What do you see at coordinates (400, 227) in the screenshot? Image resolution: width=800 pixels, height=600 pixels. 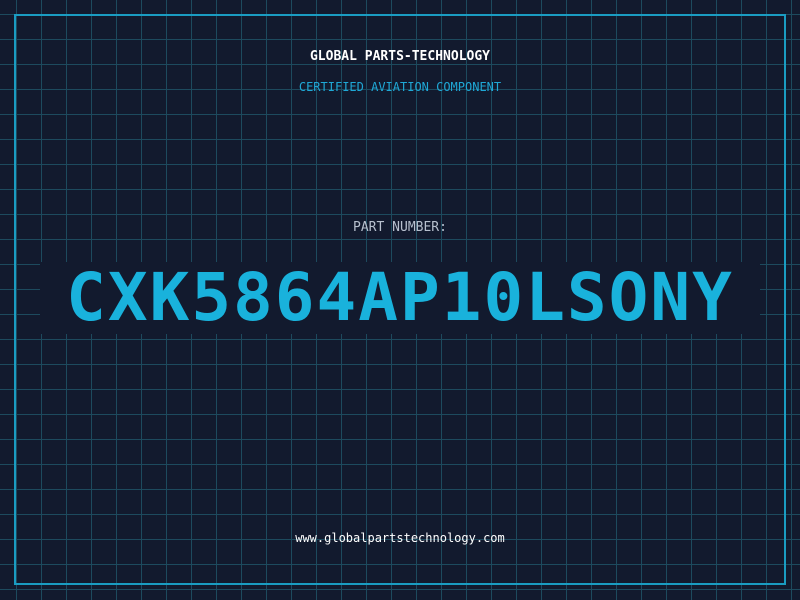 I see `part-number-label: PART NUMBER:` at bounding box center [400, 227].